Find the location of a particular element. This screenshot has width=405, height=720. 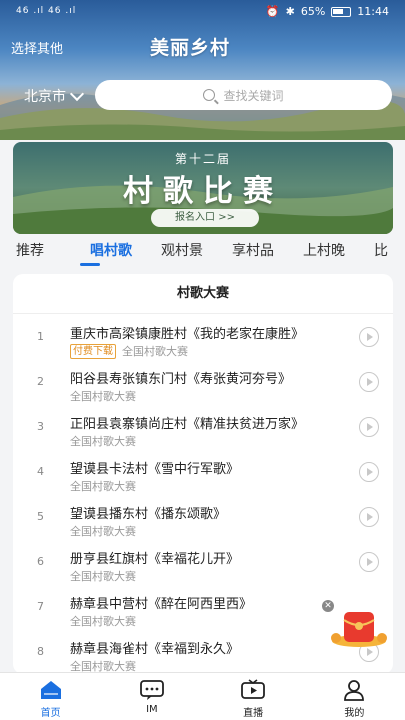

rank-number: 6 is located at coordinates (40, 561).